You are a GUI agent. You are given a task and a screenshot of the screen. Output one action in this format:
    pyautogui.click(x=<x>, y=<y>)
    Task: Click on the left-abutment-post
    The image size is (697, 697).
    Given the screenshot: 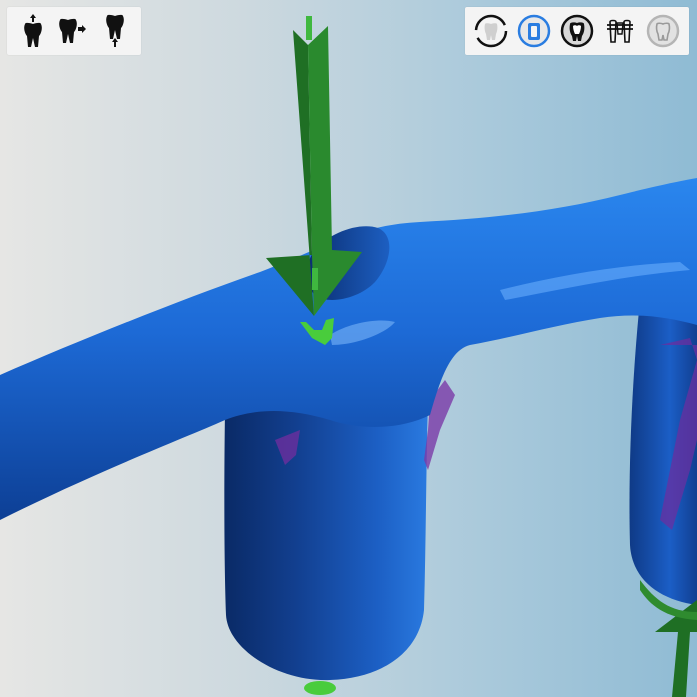 What is the action you would take?
    pyautogui.click(x=326, y=540)
    